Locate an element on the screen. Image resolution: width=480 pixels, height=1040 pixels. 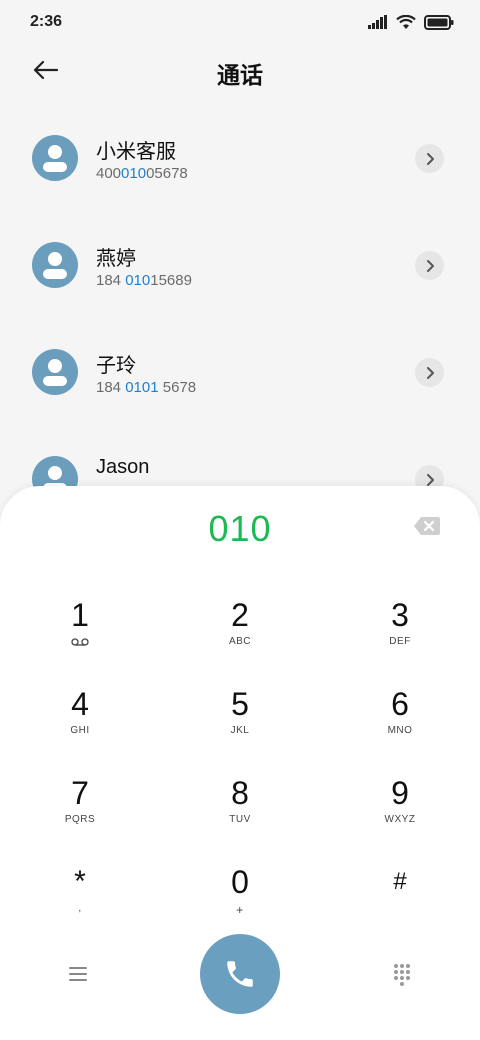
dialpad-bottom-bar is located at coordinates (240, 975).